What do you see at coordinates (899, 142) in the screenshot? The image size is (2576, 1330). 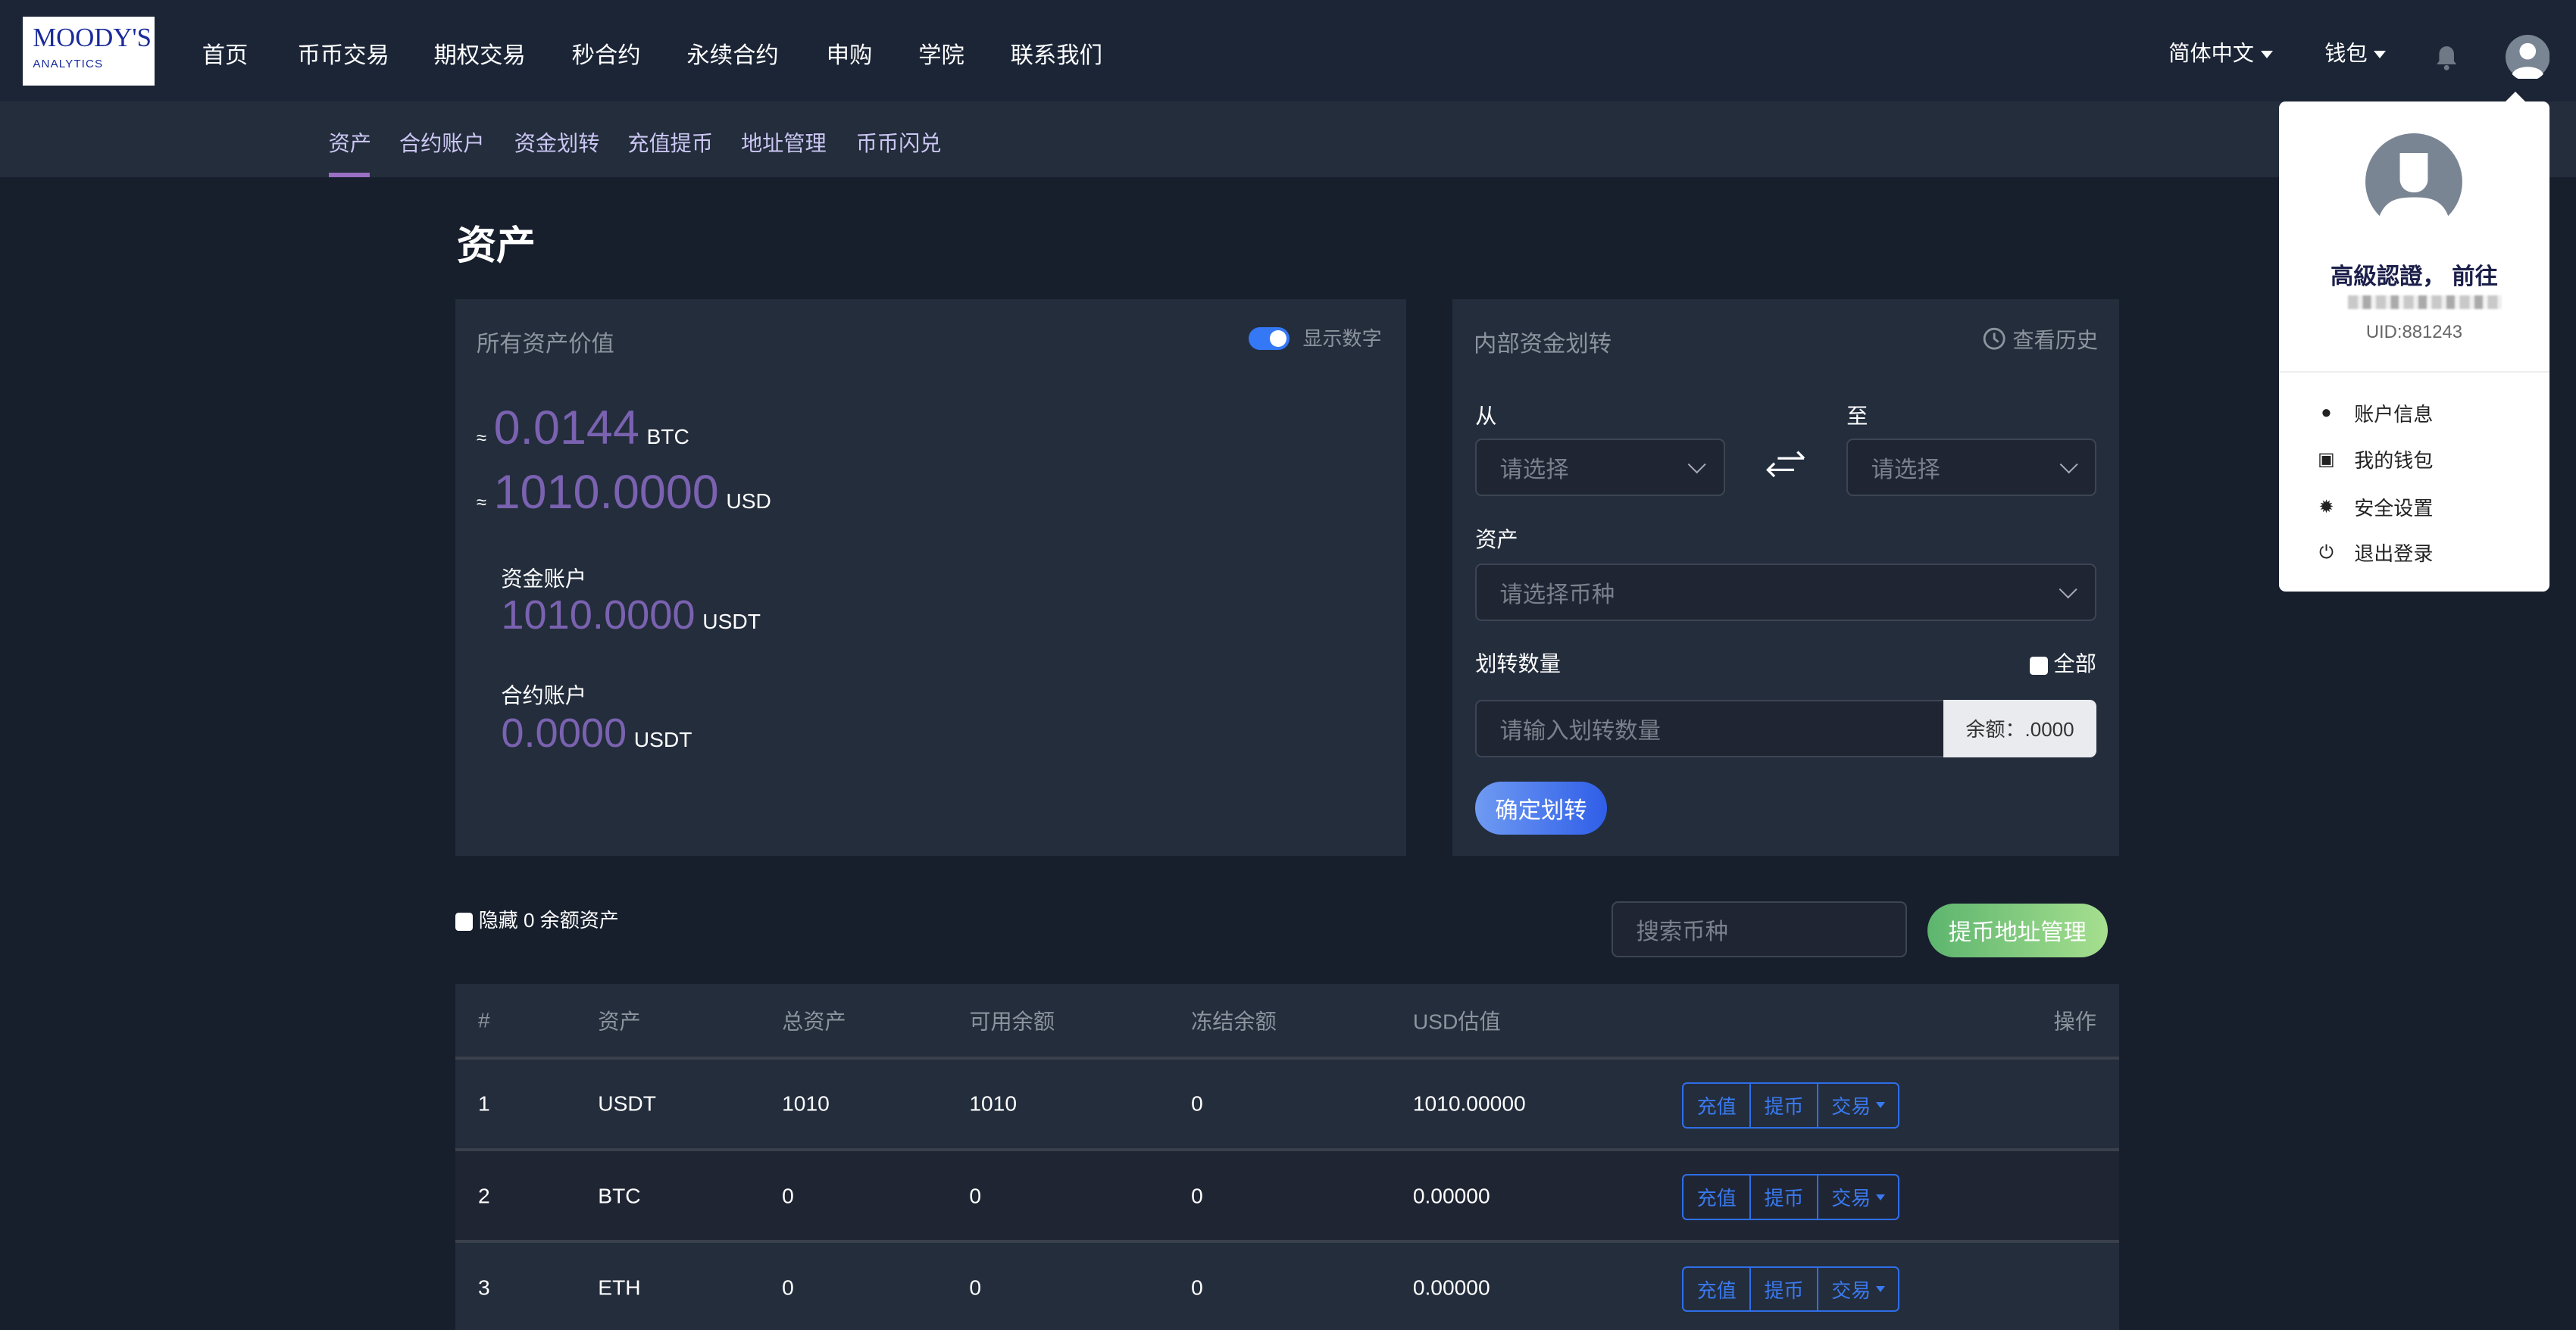 I see `subnav-flash-swap: 币币闪兑` at bounding box center [899, 142].